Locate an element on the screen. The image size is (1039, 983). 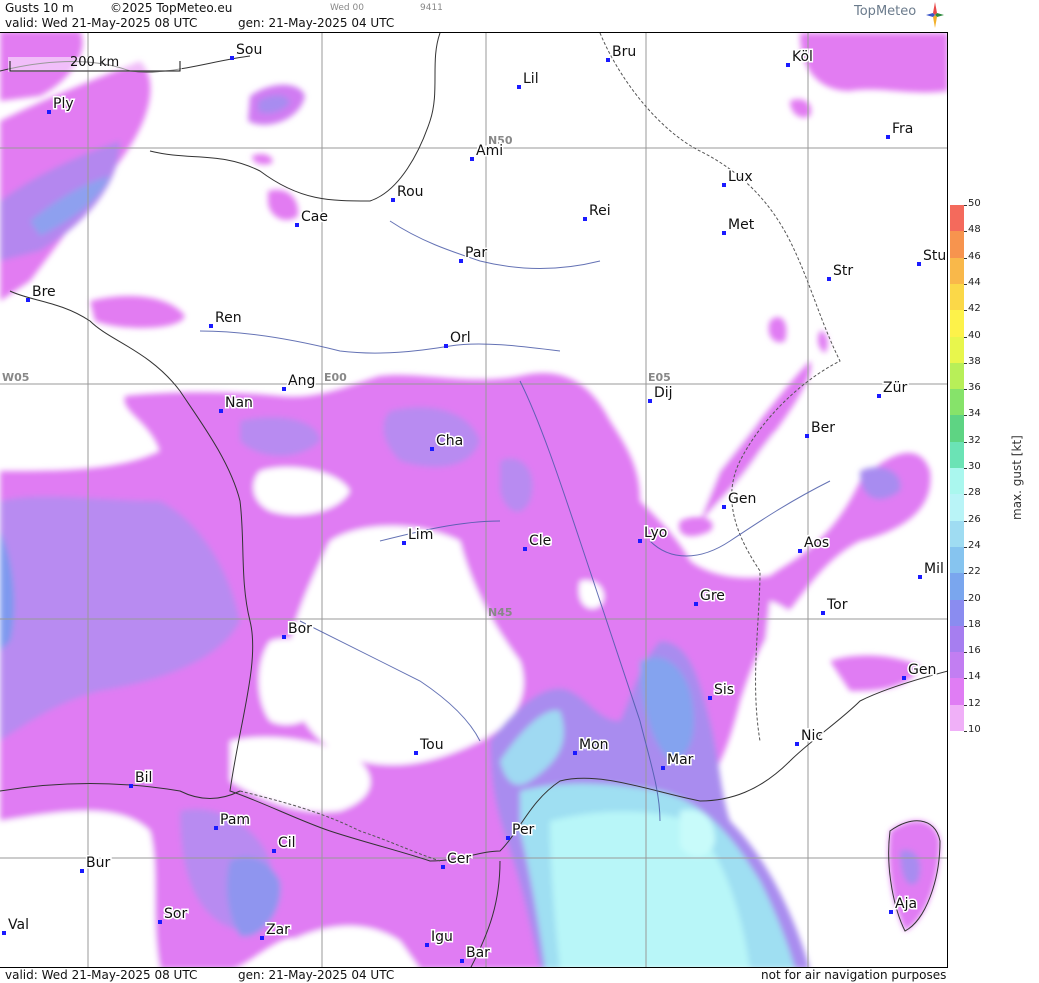
city-label: Per is located at coordinates (523, 830).